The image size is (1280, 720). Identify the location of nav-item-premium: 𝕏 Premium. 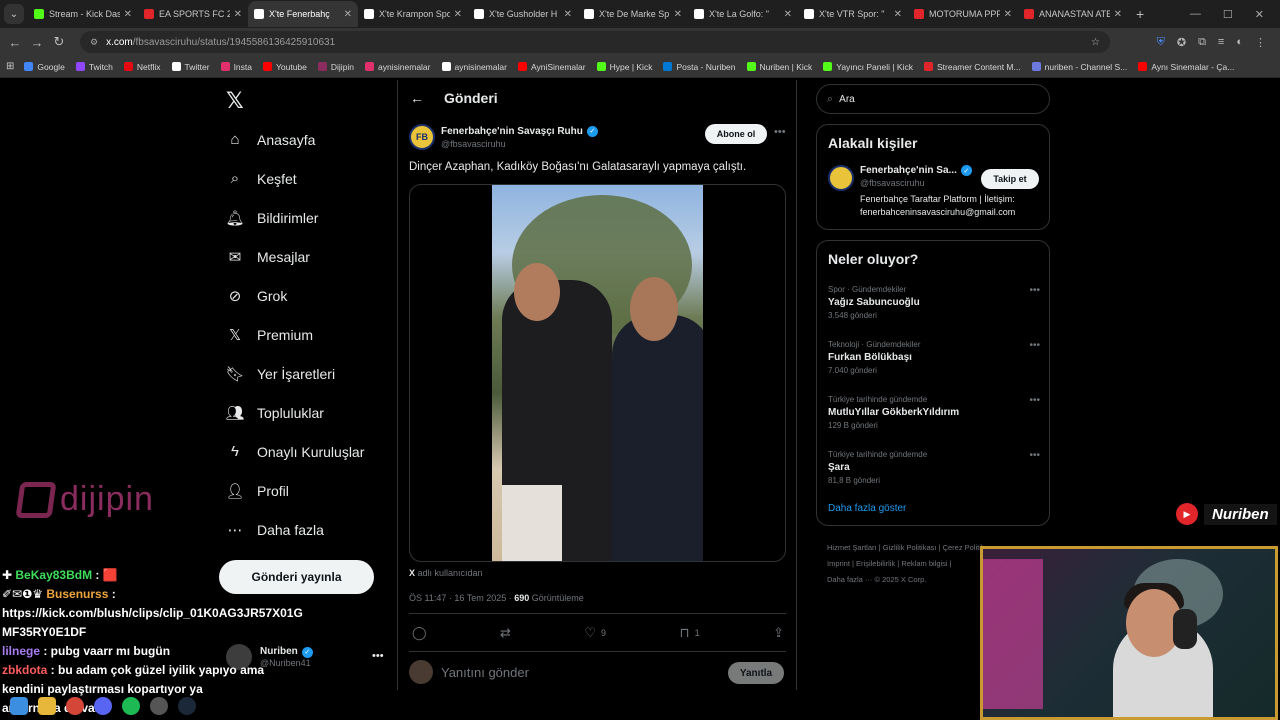
(295, 334).